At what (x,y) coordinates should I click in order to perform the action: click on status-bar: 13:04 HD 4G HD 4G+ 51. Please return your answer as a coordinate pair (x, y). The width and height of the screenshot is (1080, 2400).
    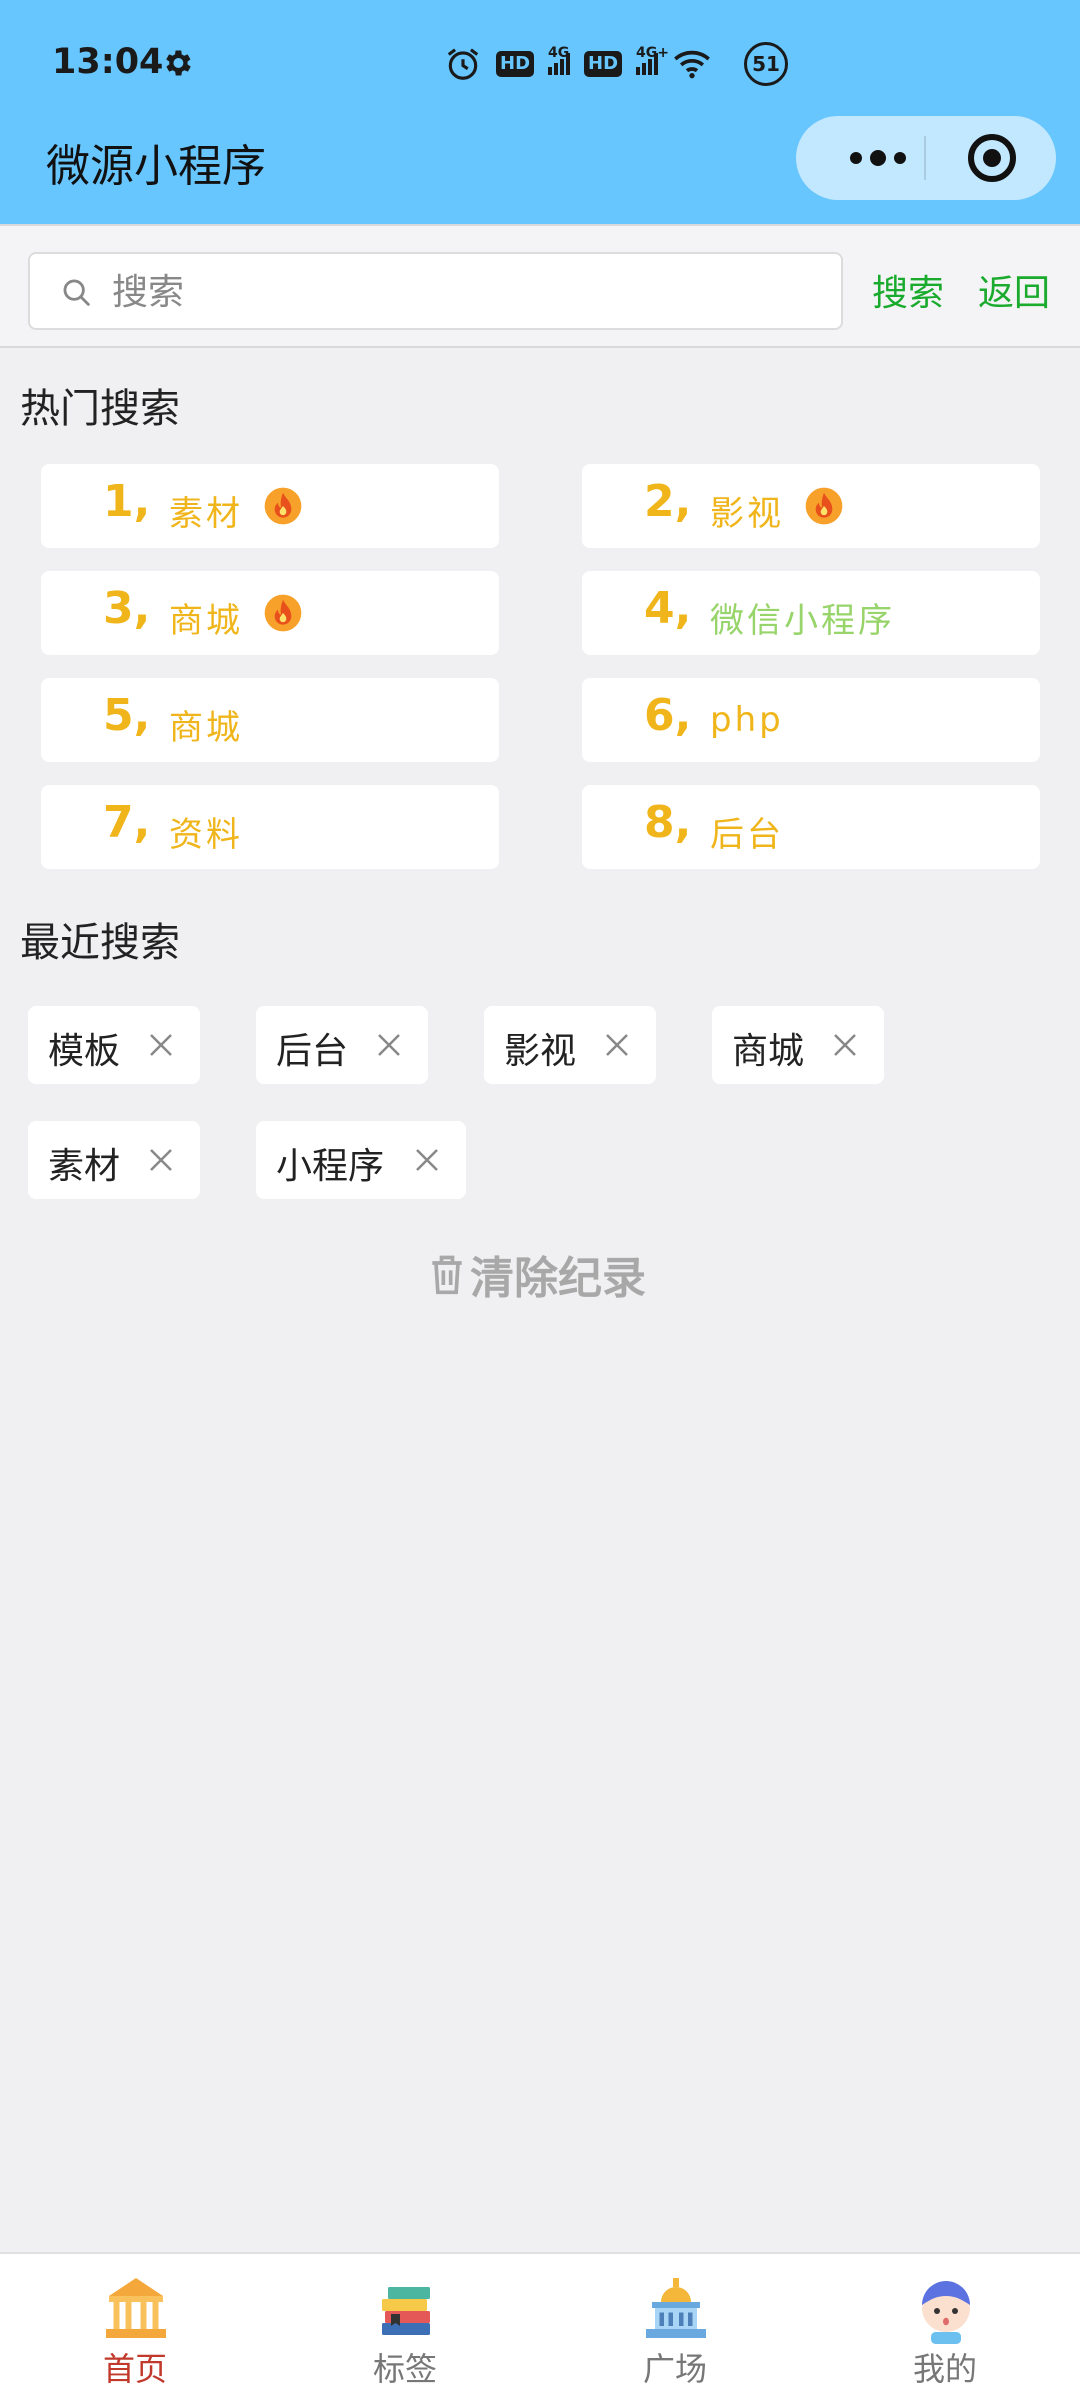
    Looking at the image, I should click on (540, 64).